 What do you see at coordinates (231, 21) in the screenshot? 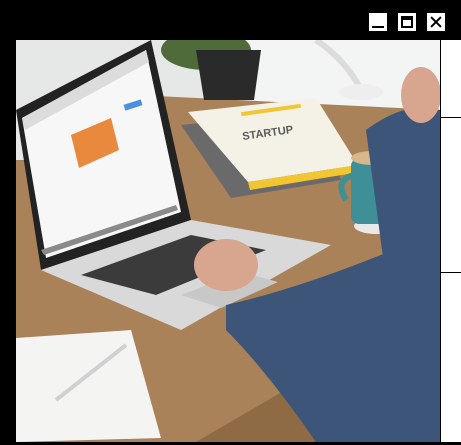
I see `title-bar` at bounding box center [231, 21].